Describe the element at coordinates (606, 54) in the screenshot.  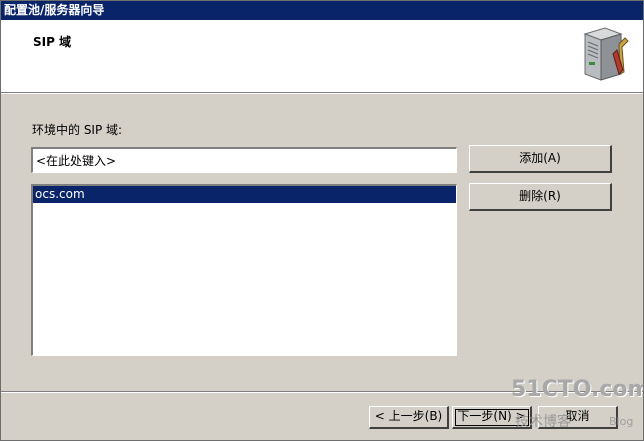
I see `server-tools-icon` at that location.